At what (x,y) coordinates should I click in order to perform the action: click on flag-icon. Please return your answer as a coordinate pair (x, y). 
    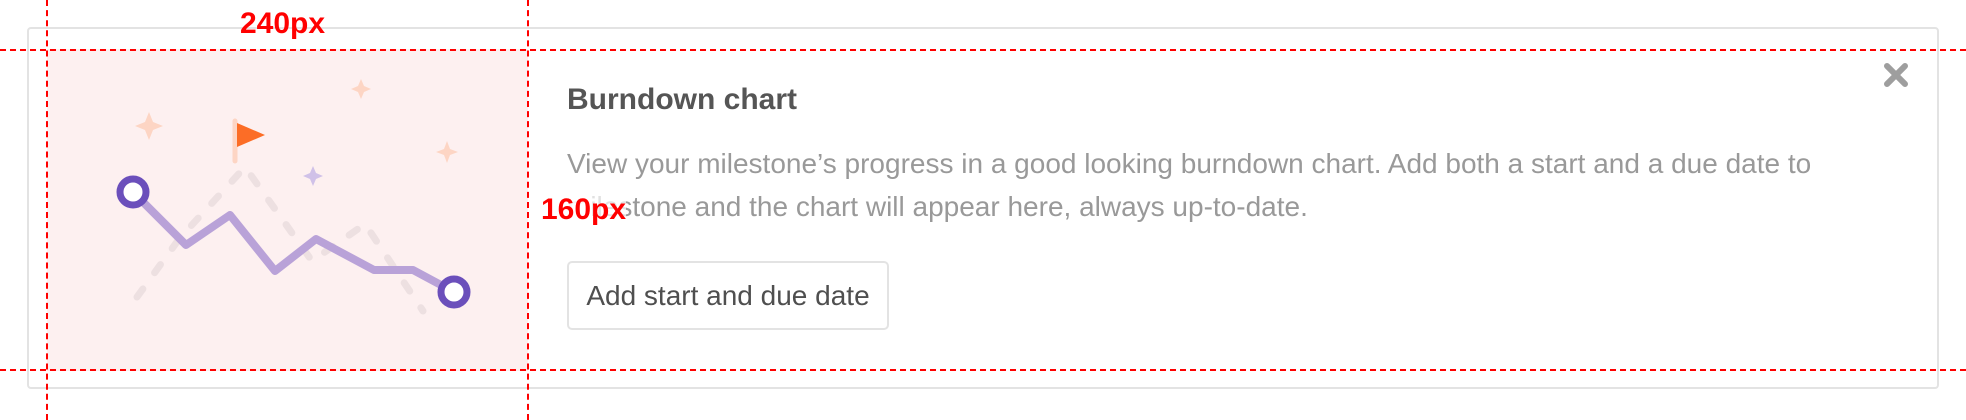
    Looking at the image, I should click on (251, 135).